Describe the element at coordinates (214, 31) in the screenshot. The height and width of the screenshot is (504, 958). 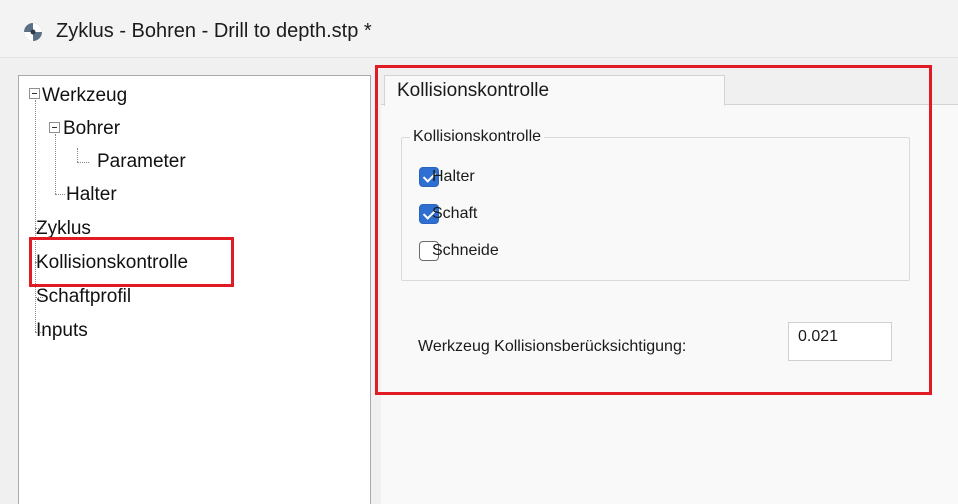
I see `window-title: Zyklus - Bohren - Drill to depth.stp *` at that location.